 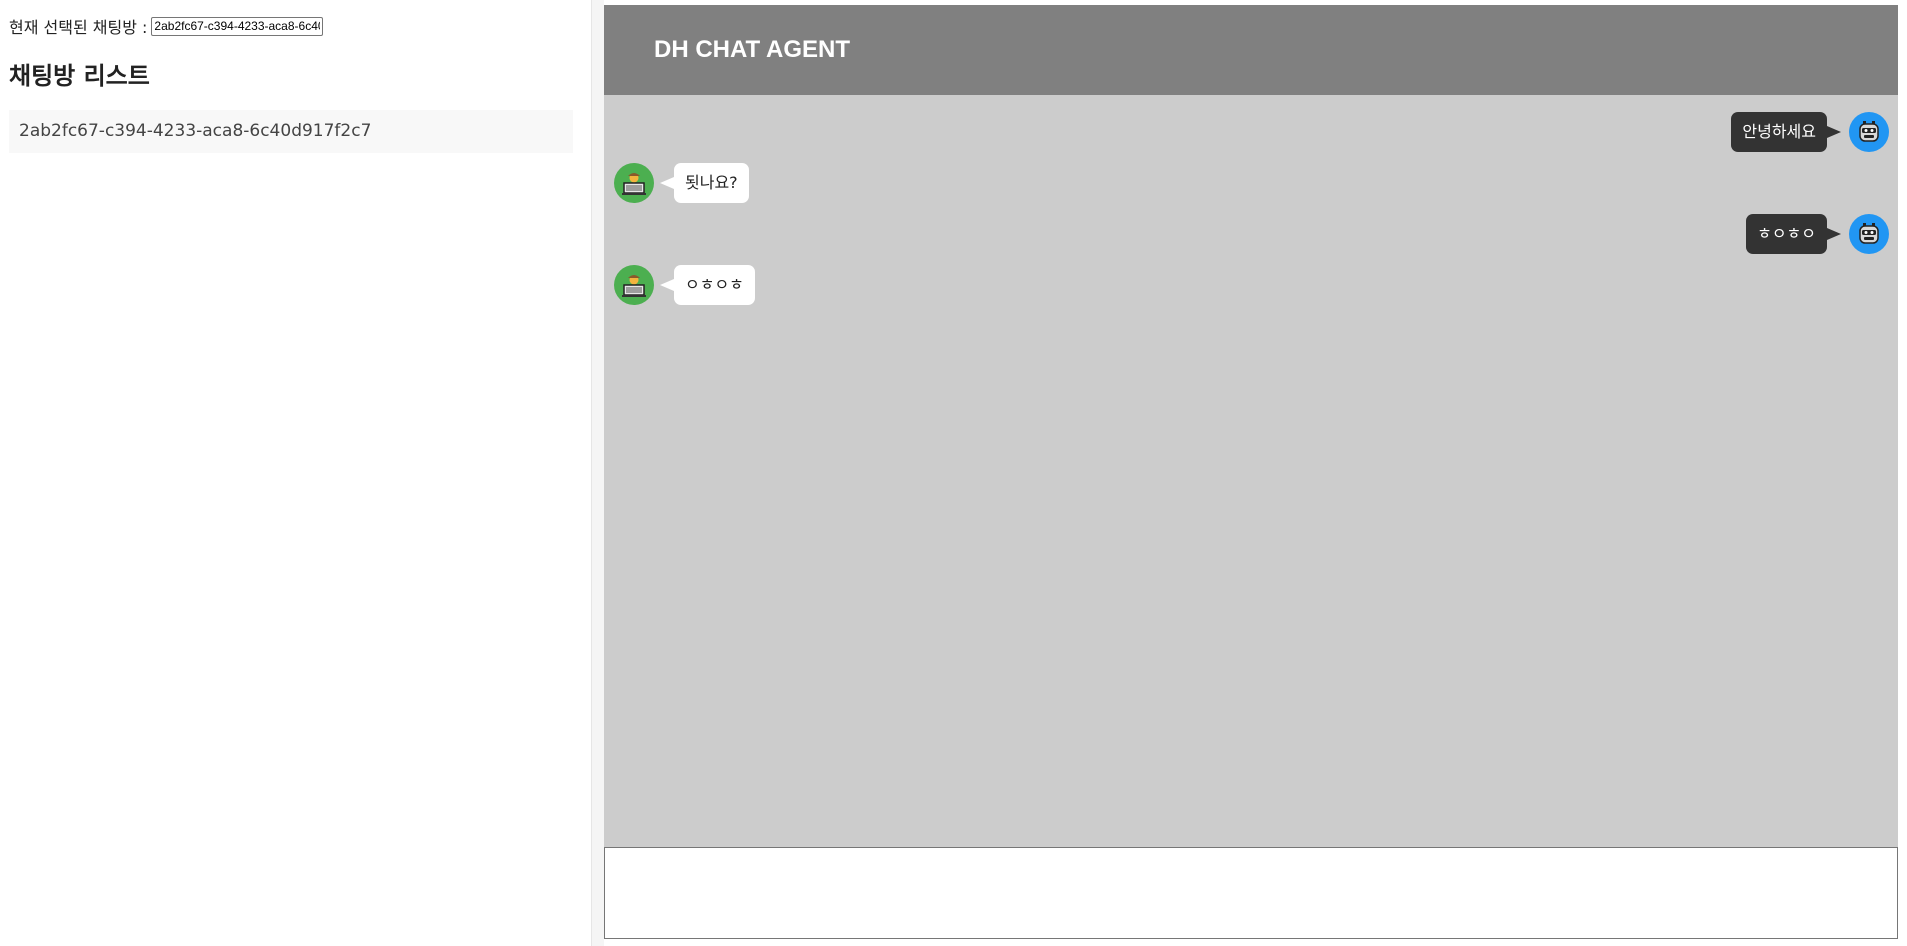 I want to click on panel-divider, so click(x=598, y=473).